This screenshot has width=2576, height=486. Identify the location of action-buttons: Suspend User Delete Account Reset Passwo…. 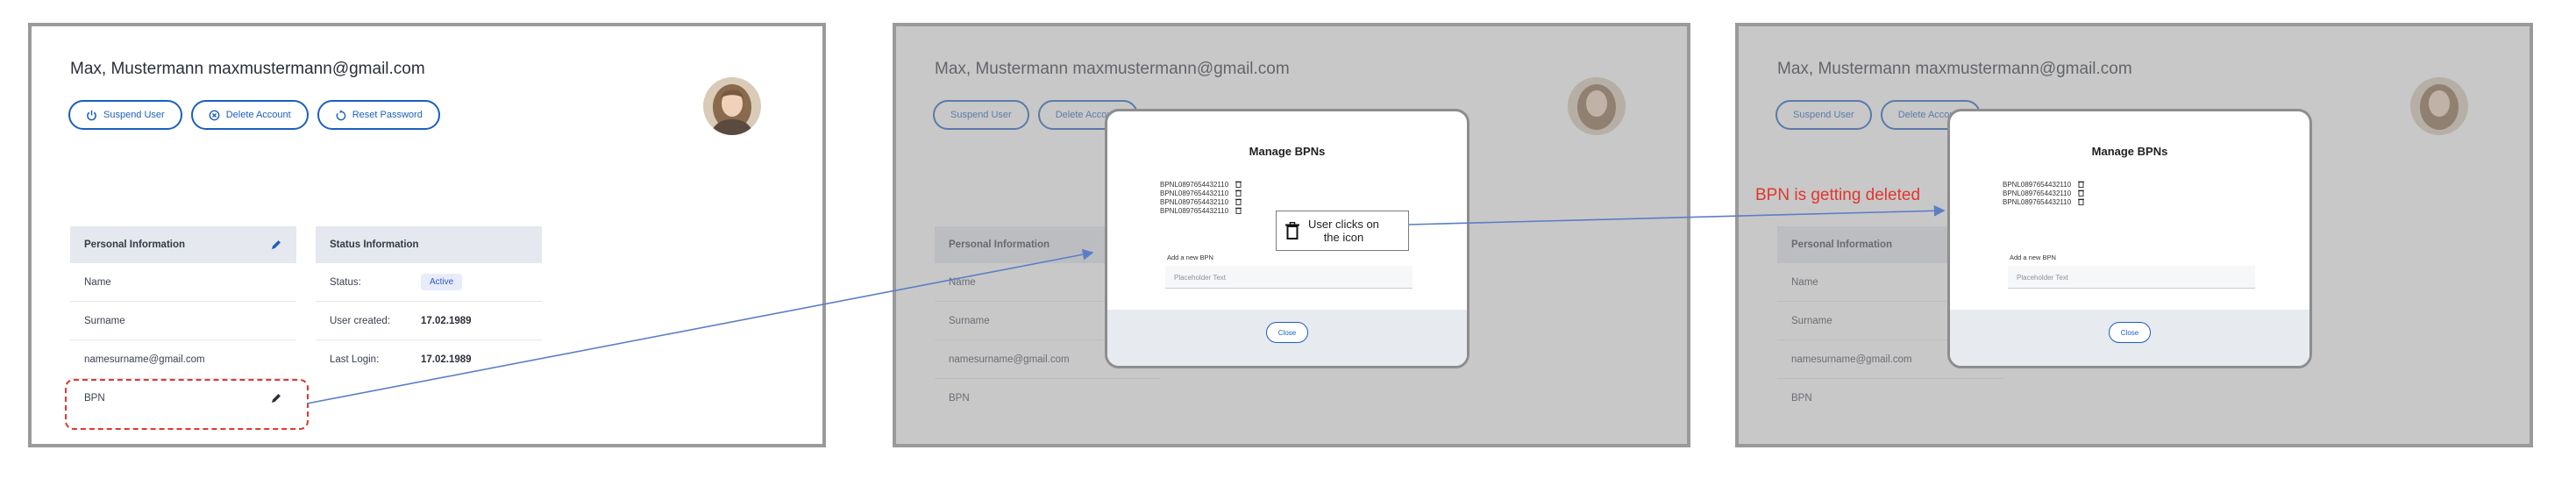
(254, 115).